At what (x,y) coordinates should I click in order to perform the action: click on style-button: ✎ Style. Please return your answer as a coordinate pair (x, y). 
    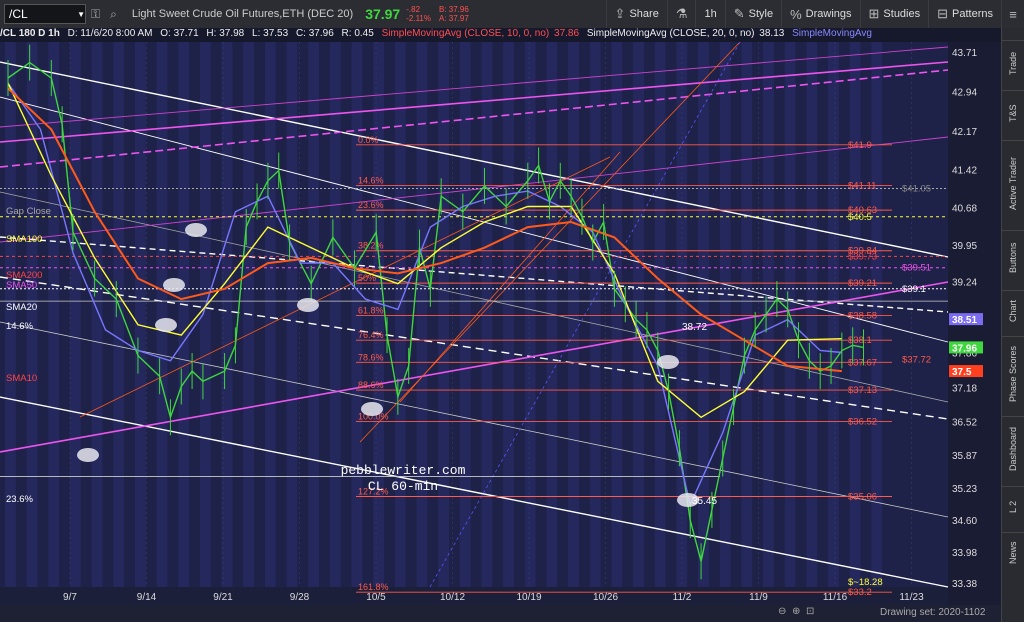
    Looking at the image, I should click on (752, 14).